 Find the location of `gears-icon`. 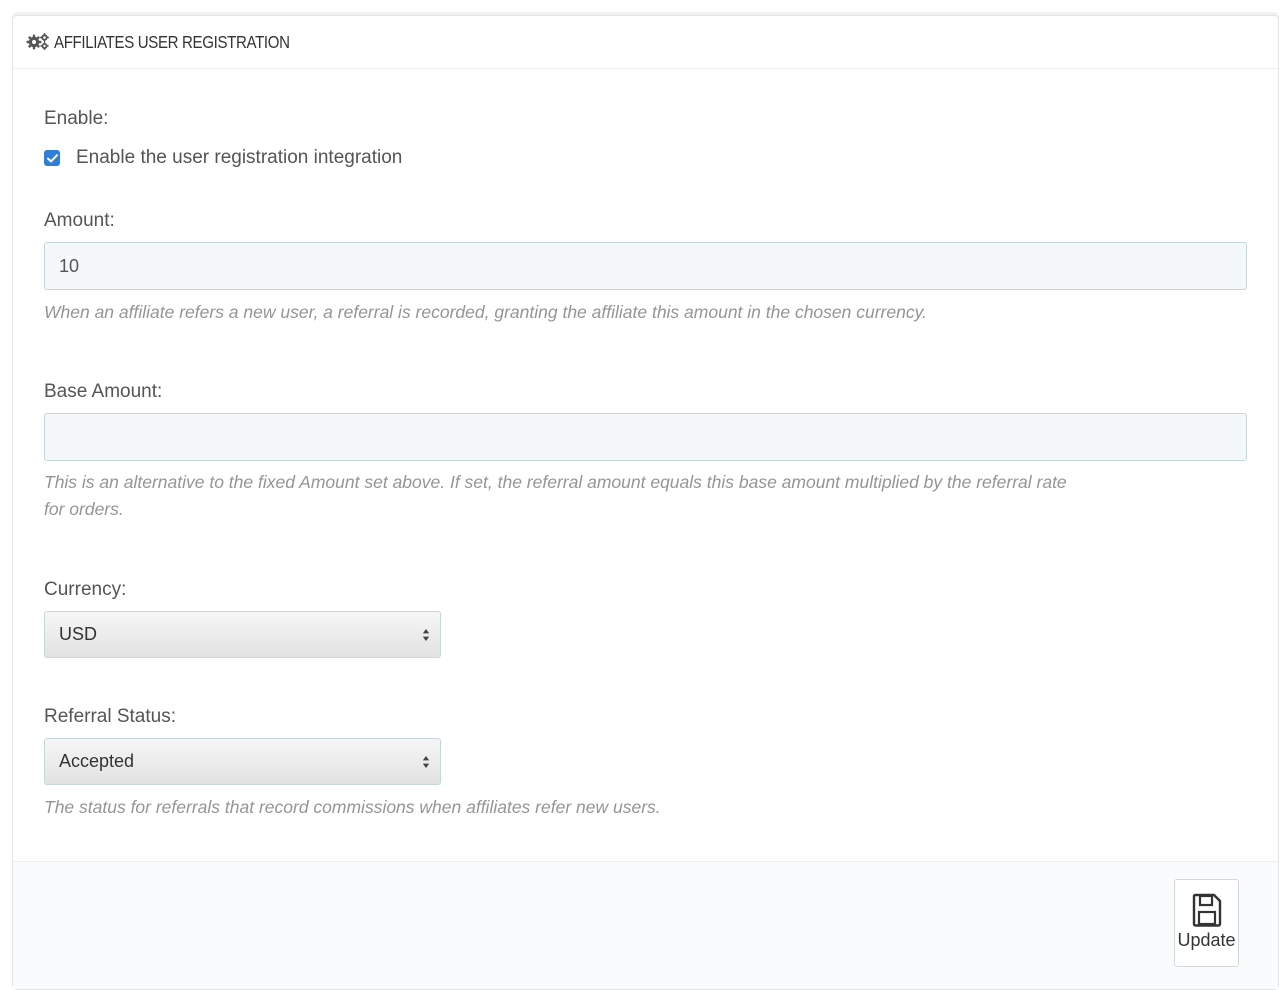

gears-icon is located at coordinates (37, 41).